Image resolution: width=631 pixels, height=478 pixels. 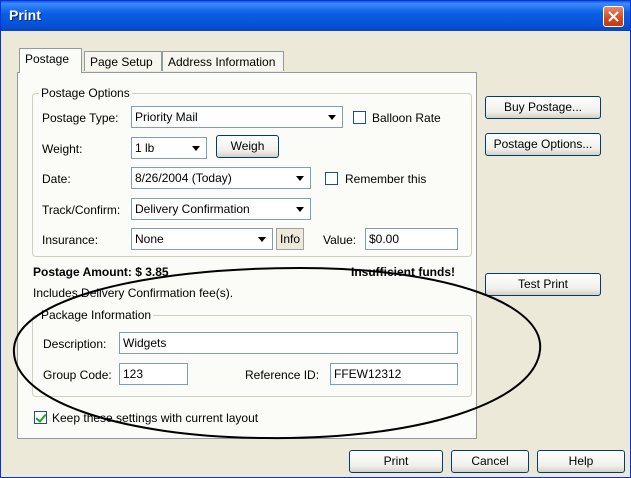 I want to click on tab-postage: Postage, so click(x=50, y=60).